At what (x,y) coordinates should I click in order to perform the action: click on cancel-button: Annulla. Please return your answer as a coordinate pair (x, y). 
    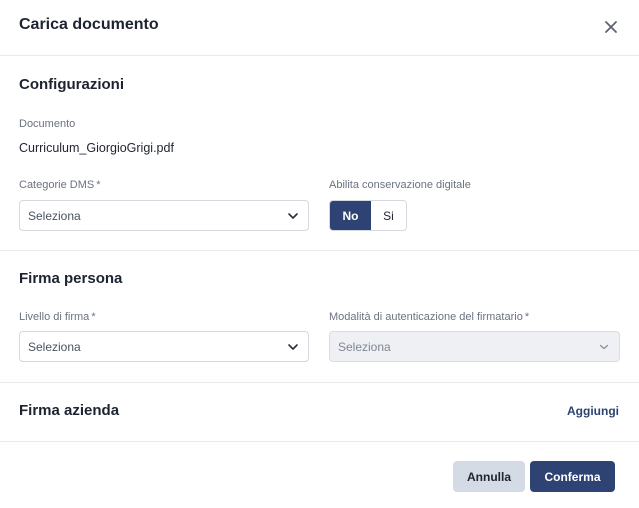
    Looking at the image, I should click on (489, 476).